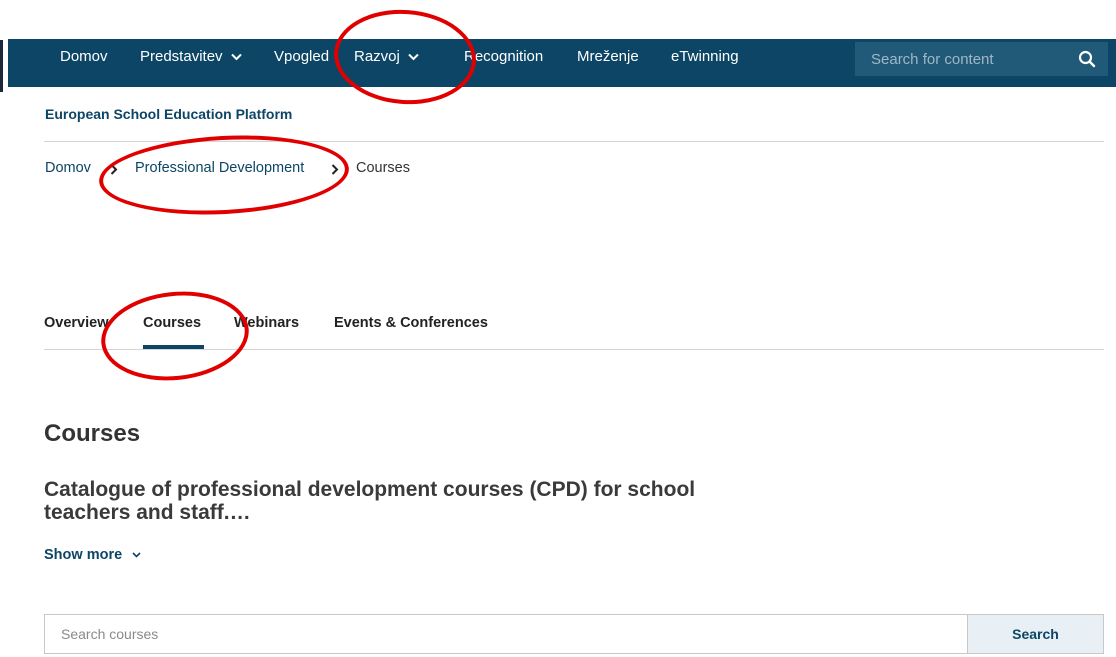 Image resolution: width=1116 pixels, height=657 pixels. I want to click on course-search-input, so click(506, 634).